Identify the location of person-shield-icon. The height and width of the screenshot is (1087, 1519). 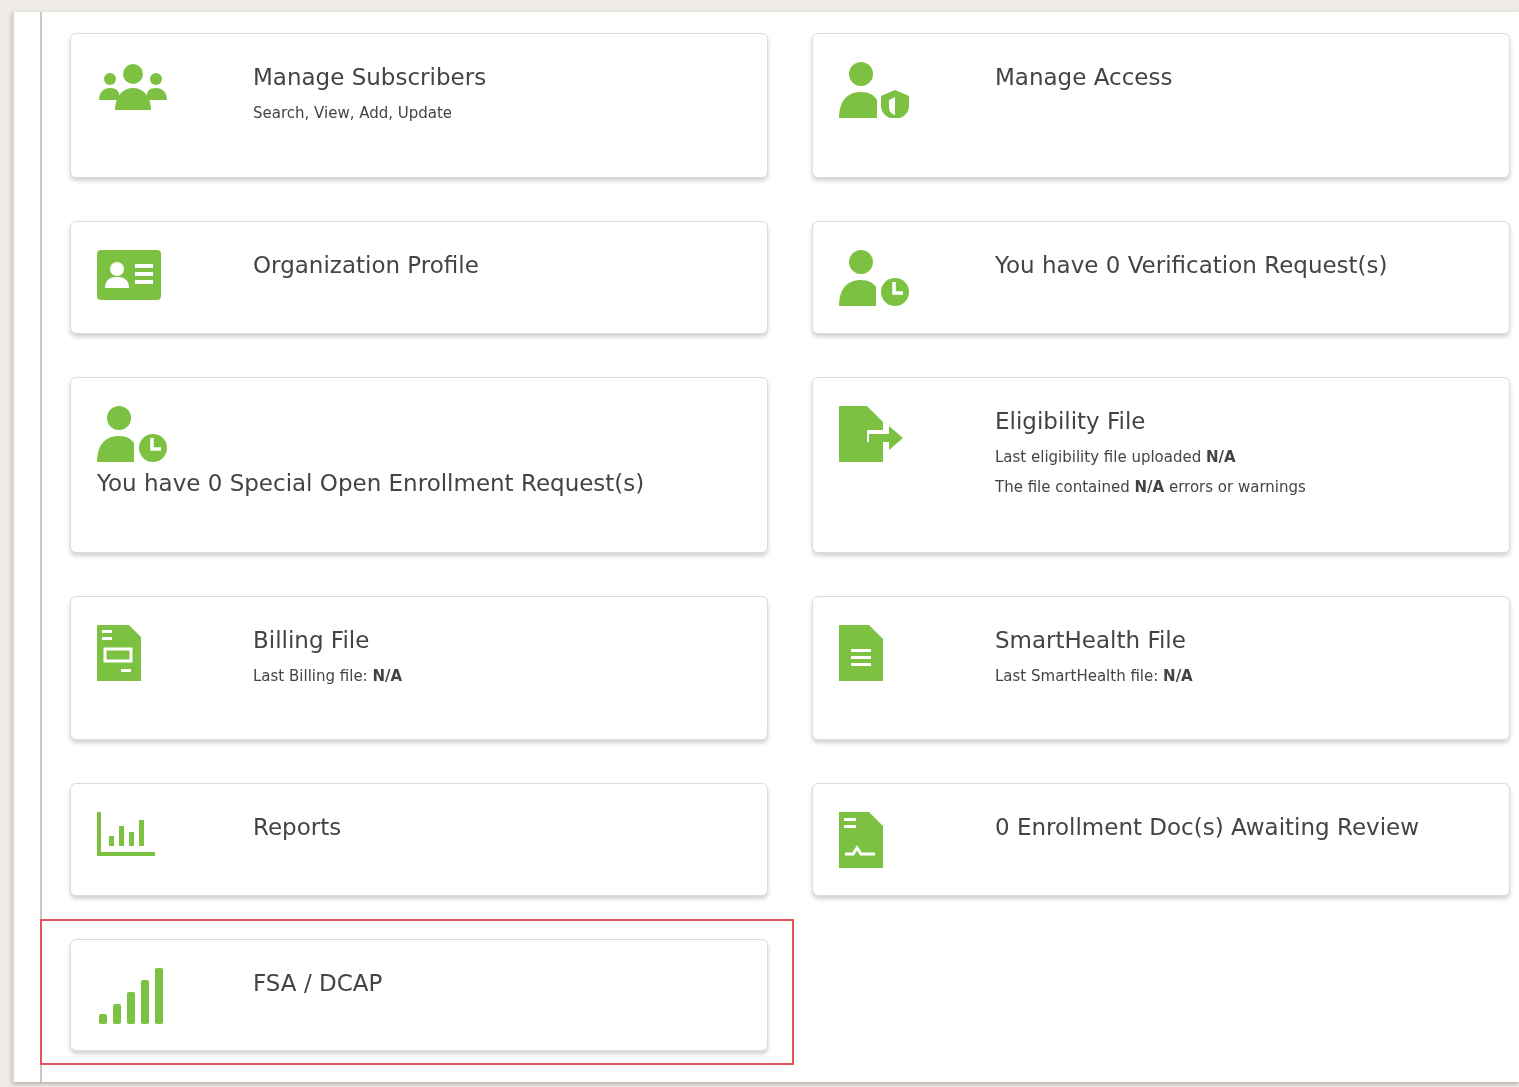
(875, 90).